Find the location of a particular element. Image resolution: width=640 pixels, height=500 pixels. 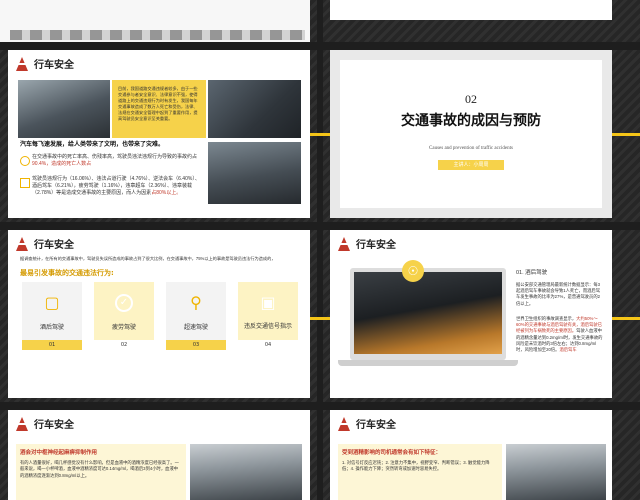

card-number: 01 is located at coordinates (52, 345).